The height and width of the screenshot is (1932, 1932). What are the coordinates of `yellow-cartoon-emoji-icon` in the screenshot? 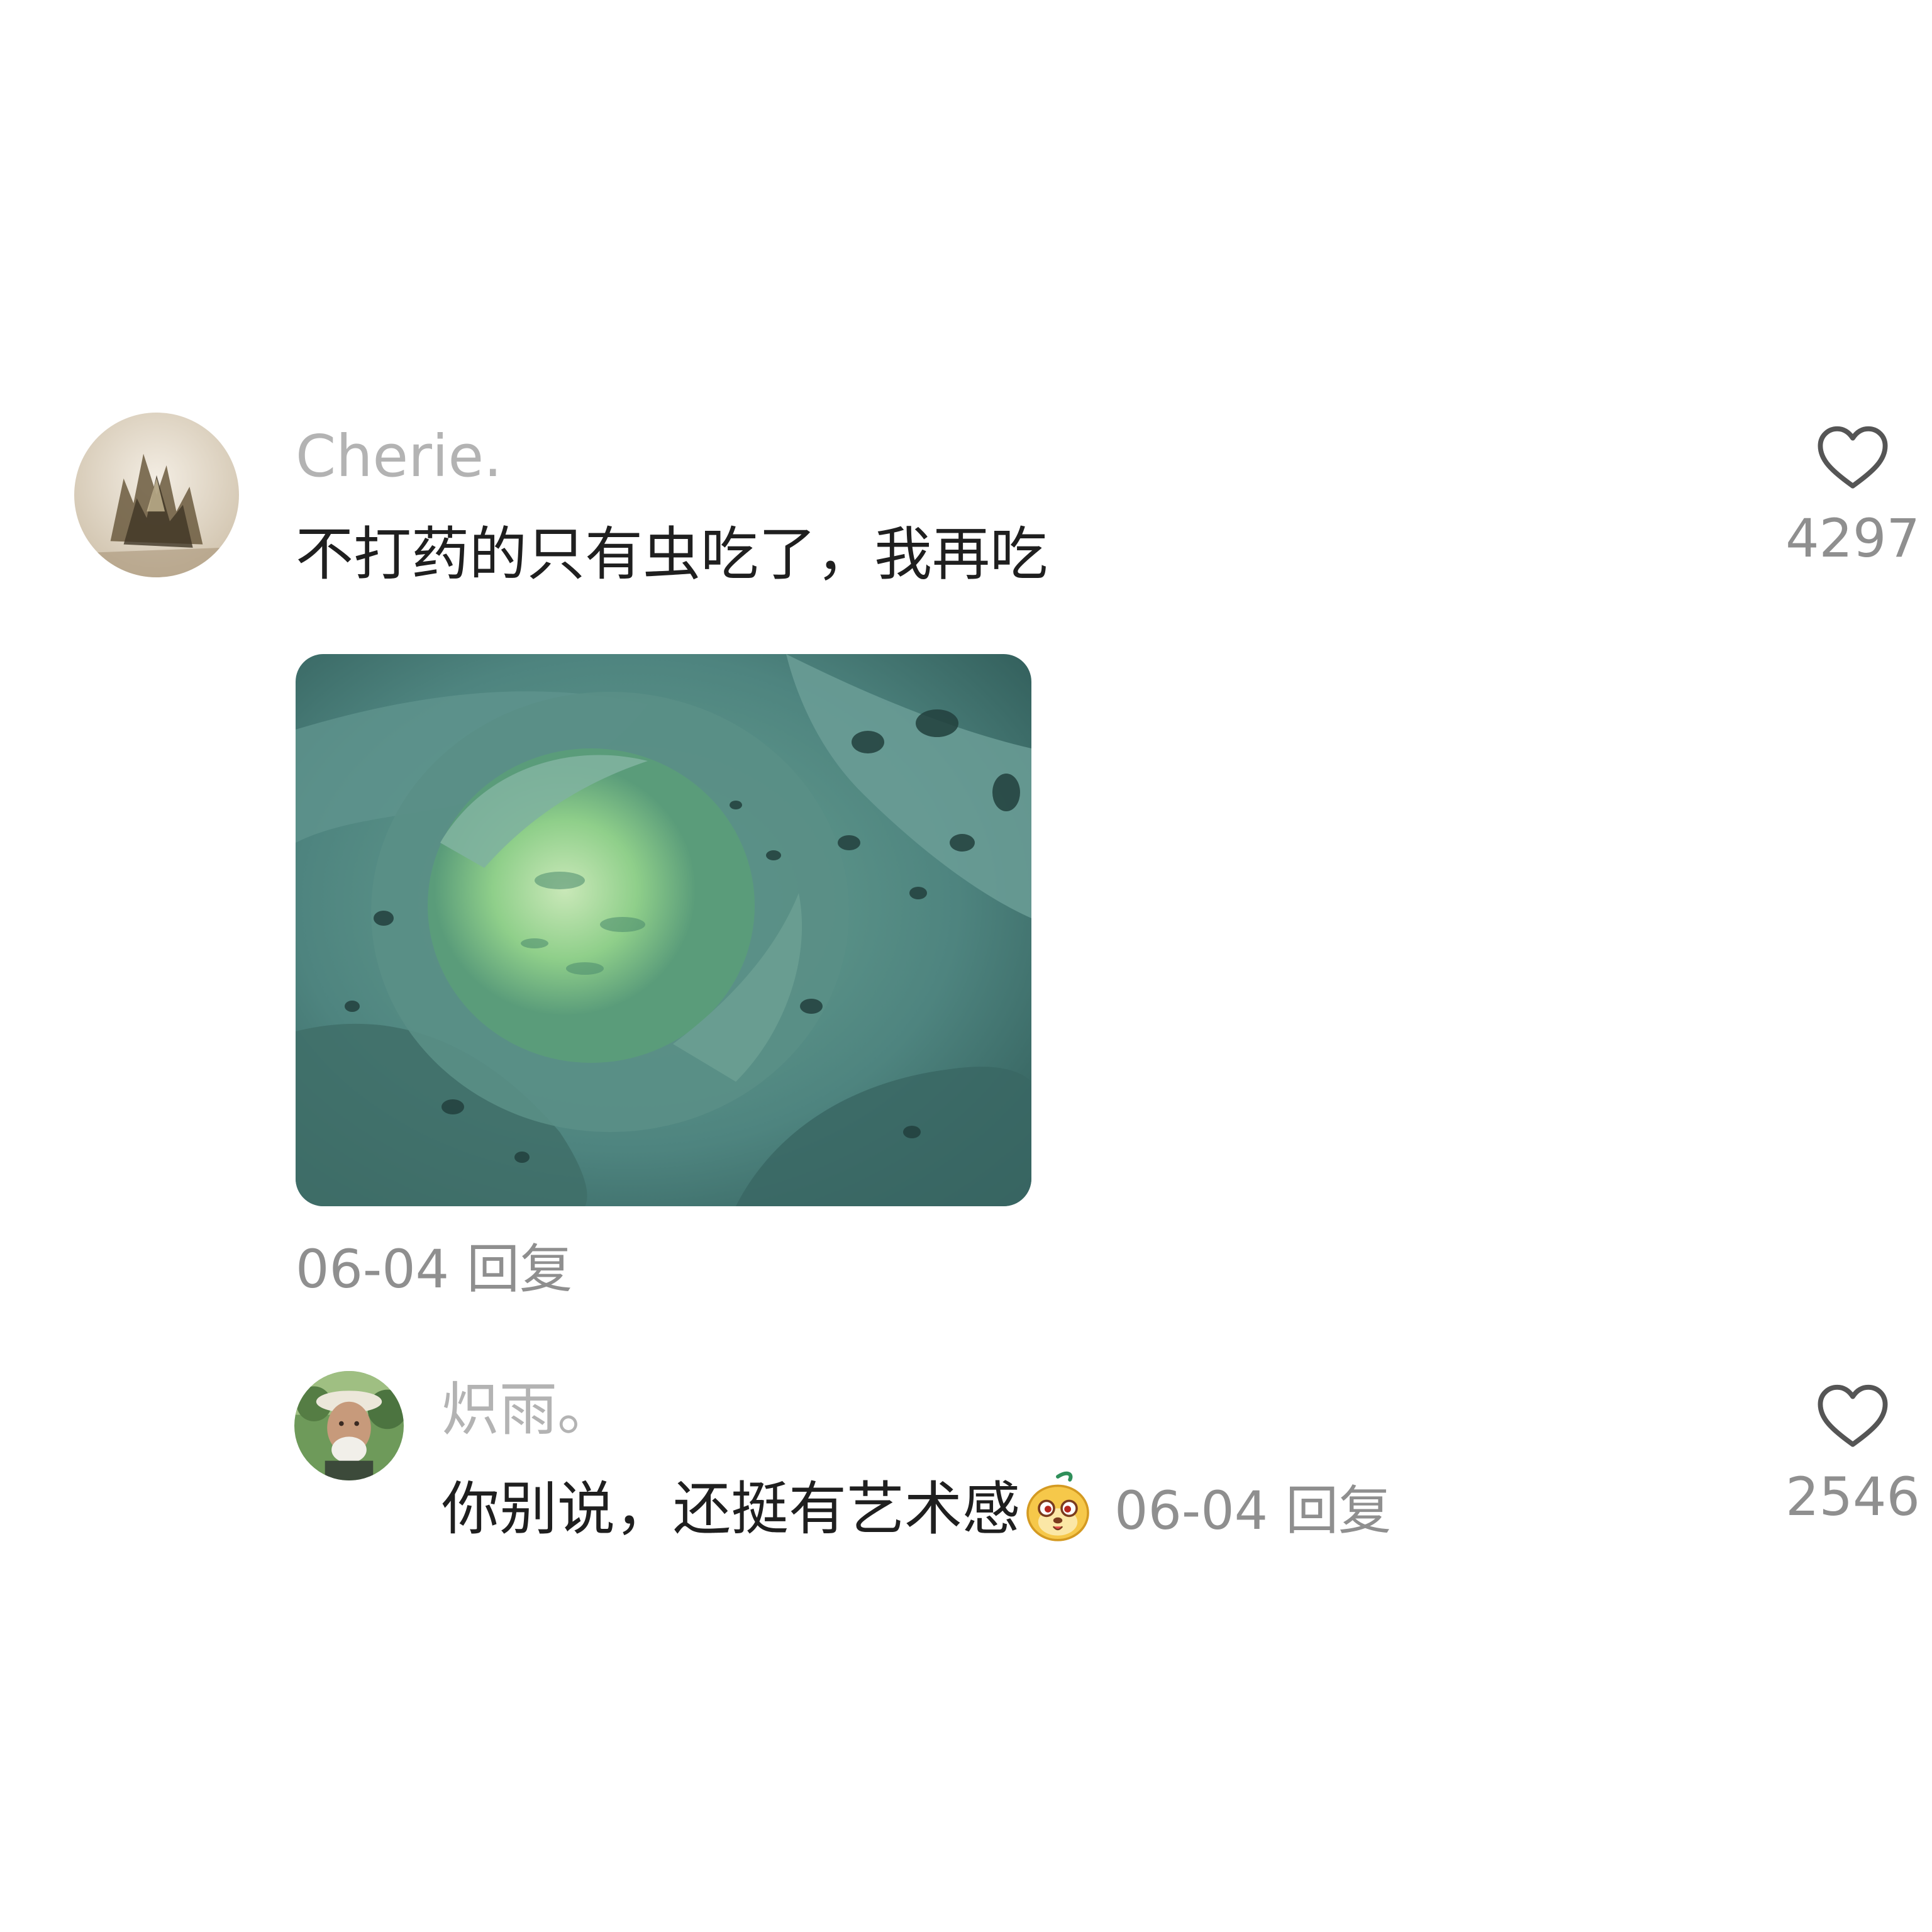 It's located at (1058, 1507).